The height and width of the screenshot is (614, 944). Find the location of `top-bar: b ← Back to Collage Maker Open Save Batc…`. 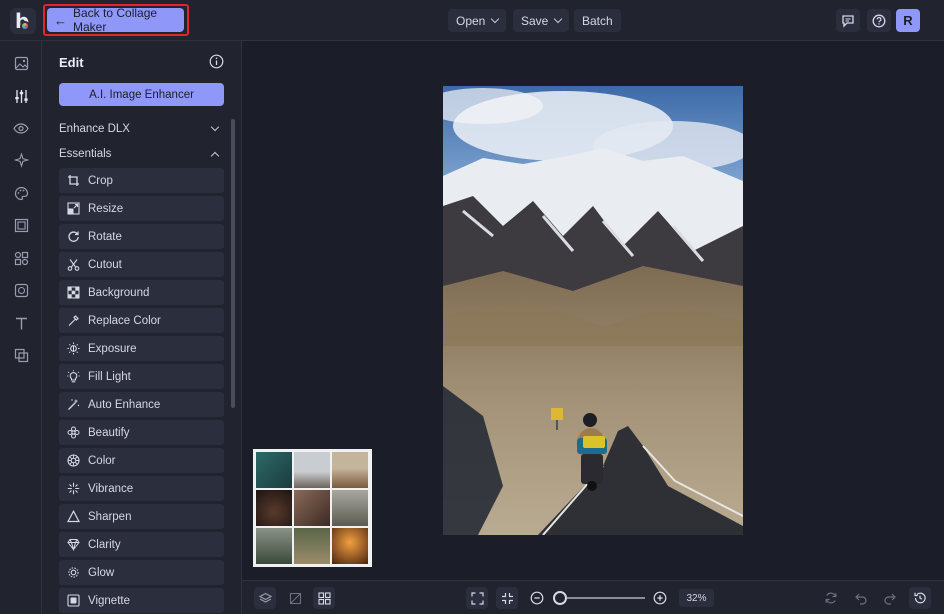

top-bar: b ← Back to Collage Maker Open Save Batc… is located at coordinates (472, 20).